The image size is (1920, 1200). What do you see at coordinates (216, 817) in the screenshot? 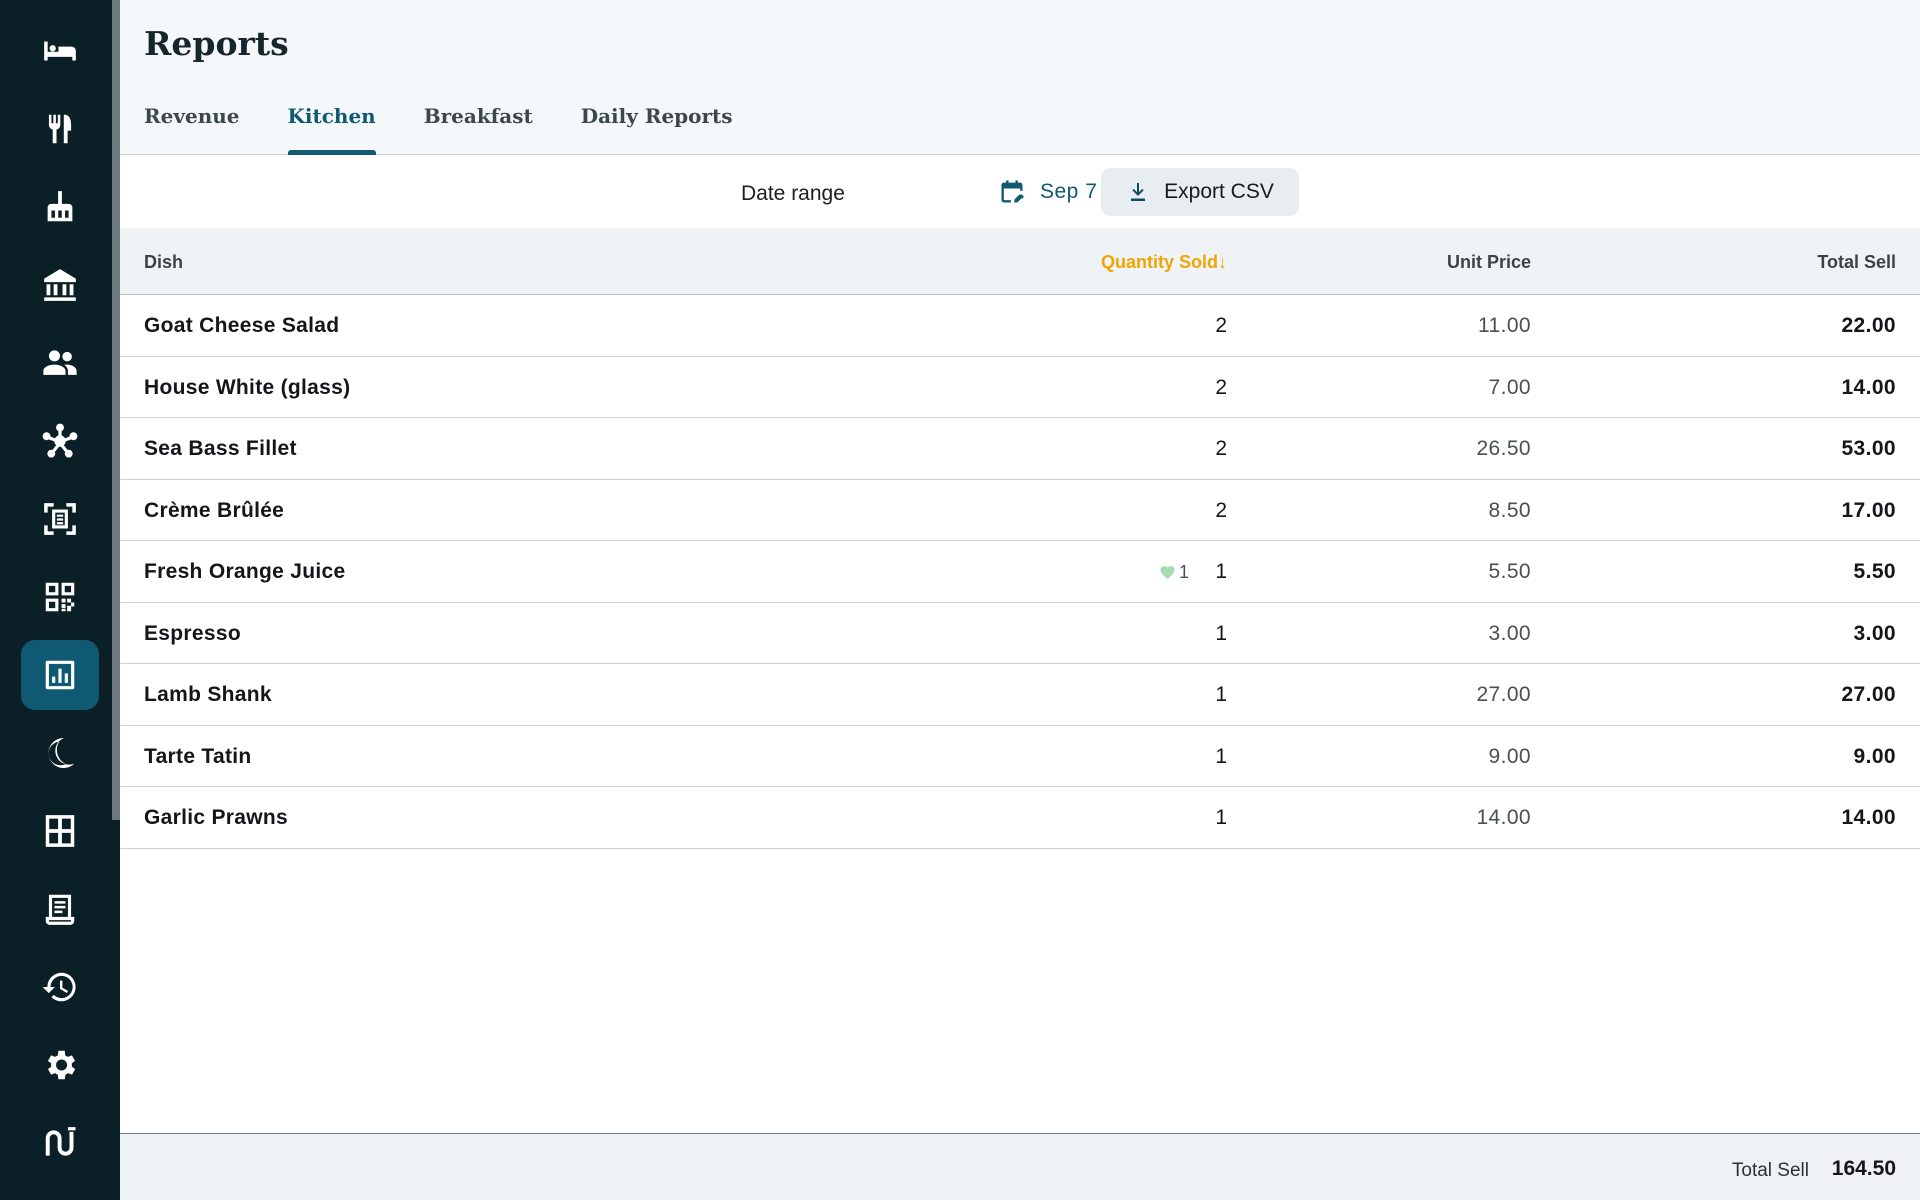
I see `dish-name: Garlic Prawns` at bounding box center [216, 817].